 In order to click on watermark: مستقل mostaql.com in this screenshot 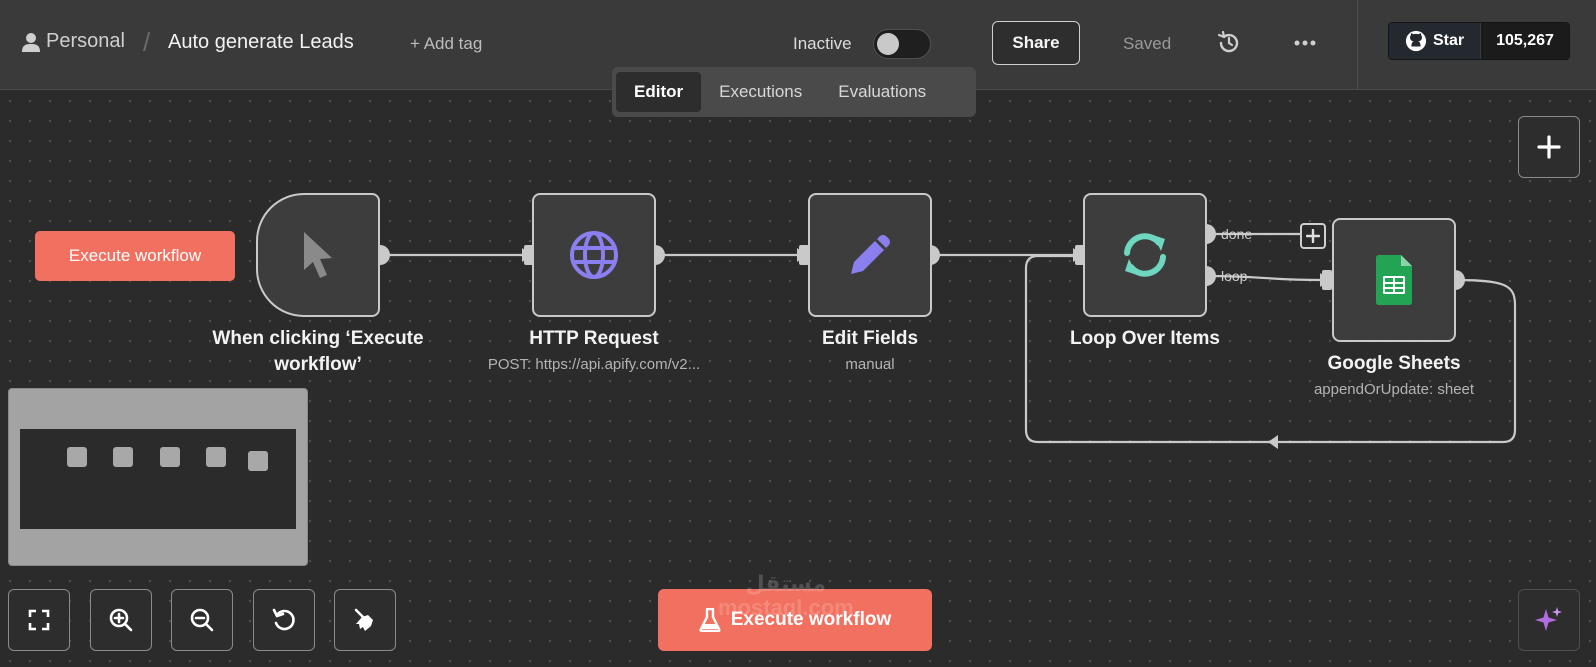, I will do `click(786, 596)`.